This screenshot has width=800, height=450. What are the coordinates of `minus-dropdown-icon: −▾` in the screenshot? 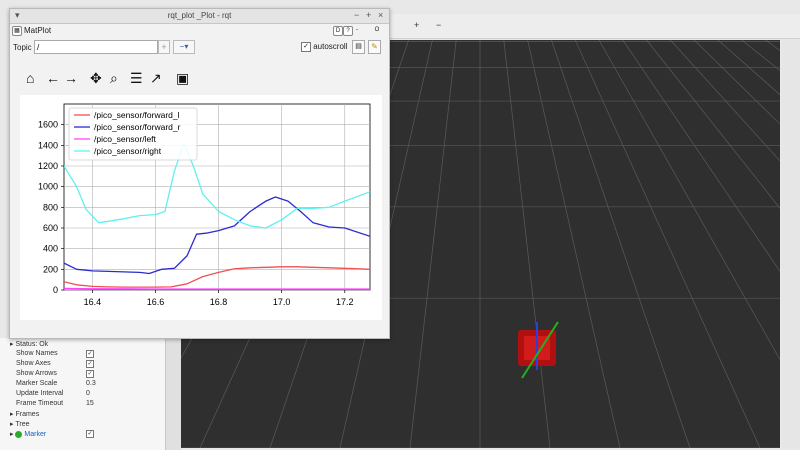 It's located at (184, 46).